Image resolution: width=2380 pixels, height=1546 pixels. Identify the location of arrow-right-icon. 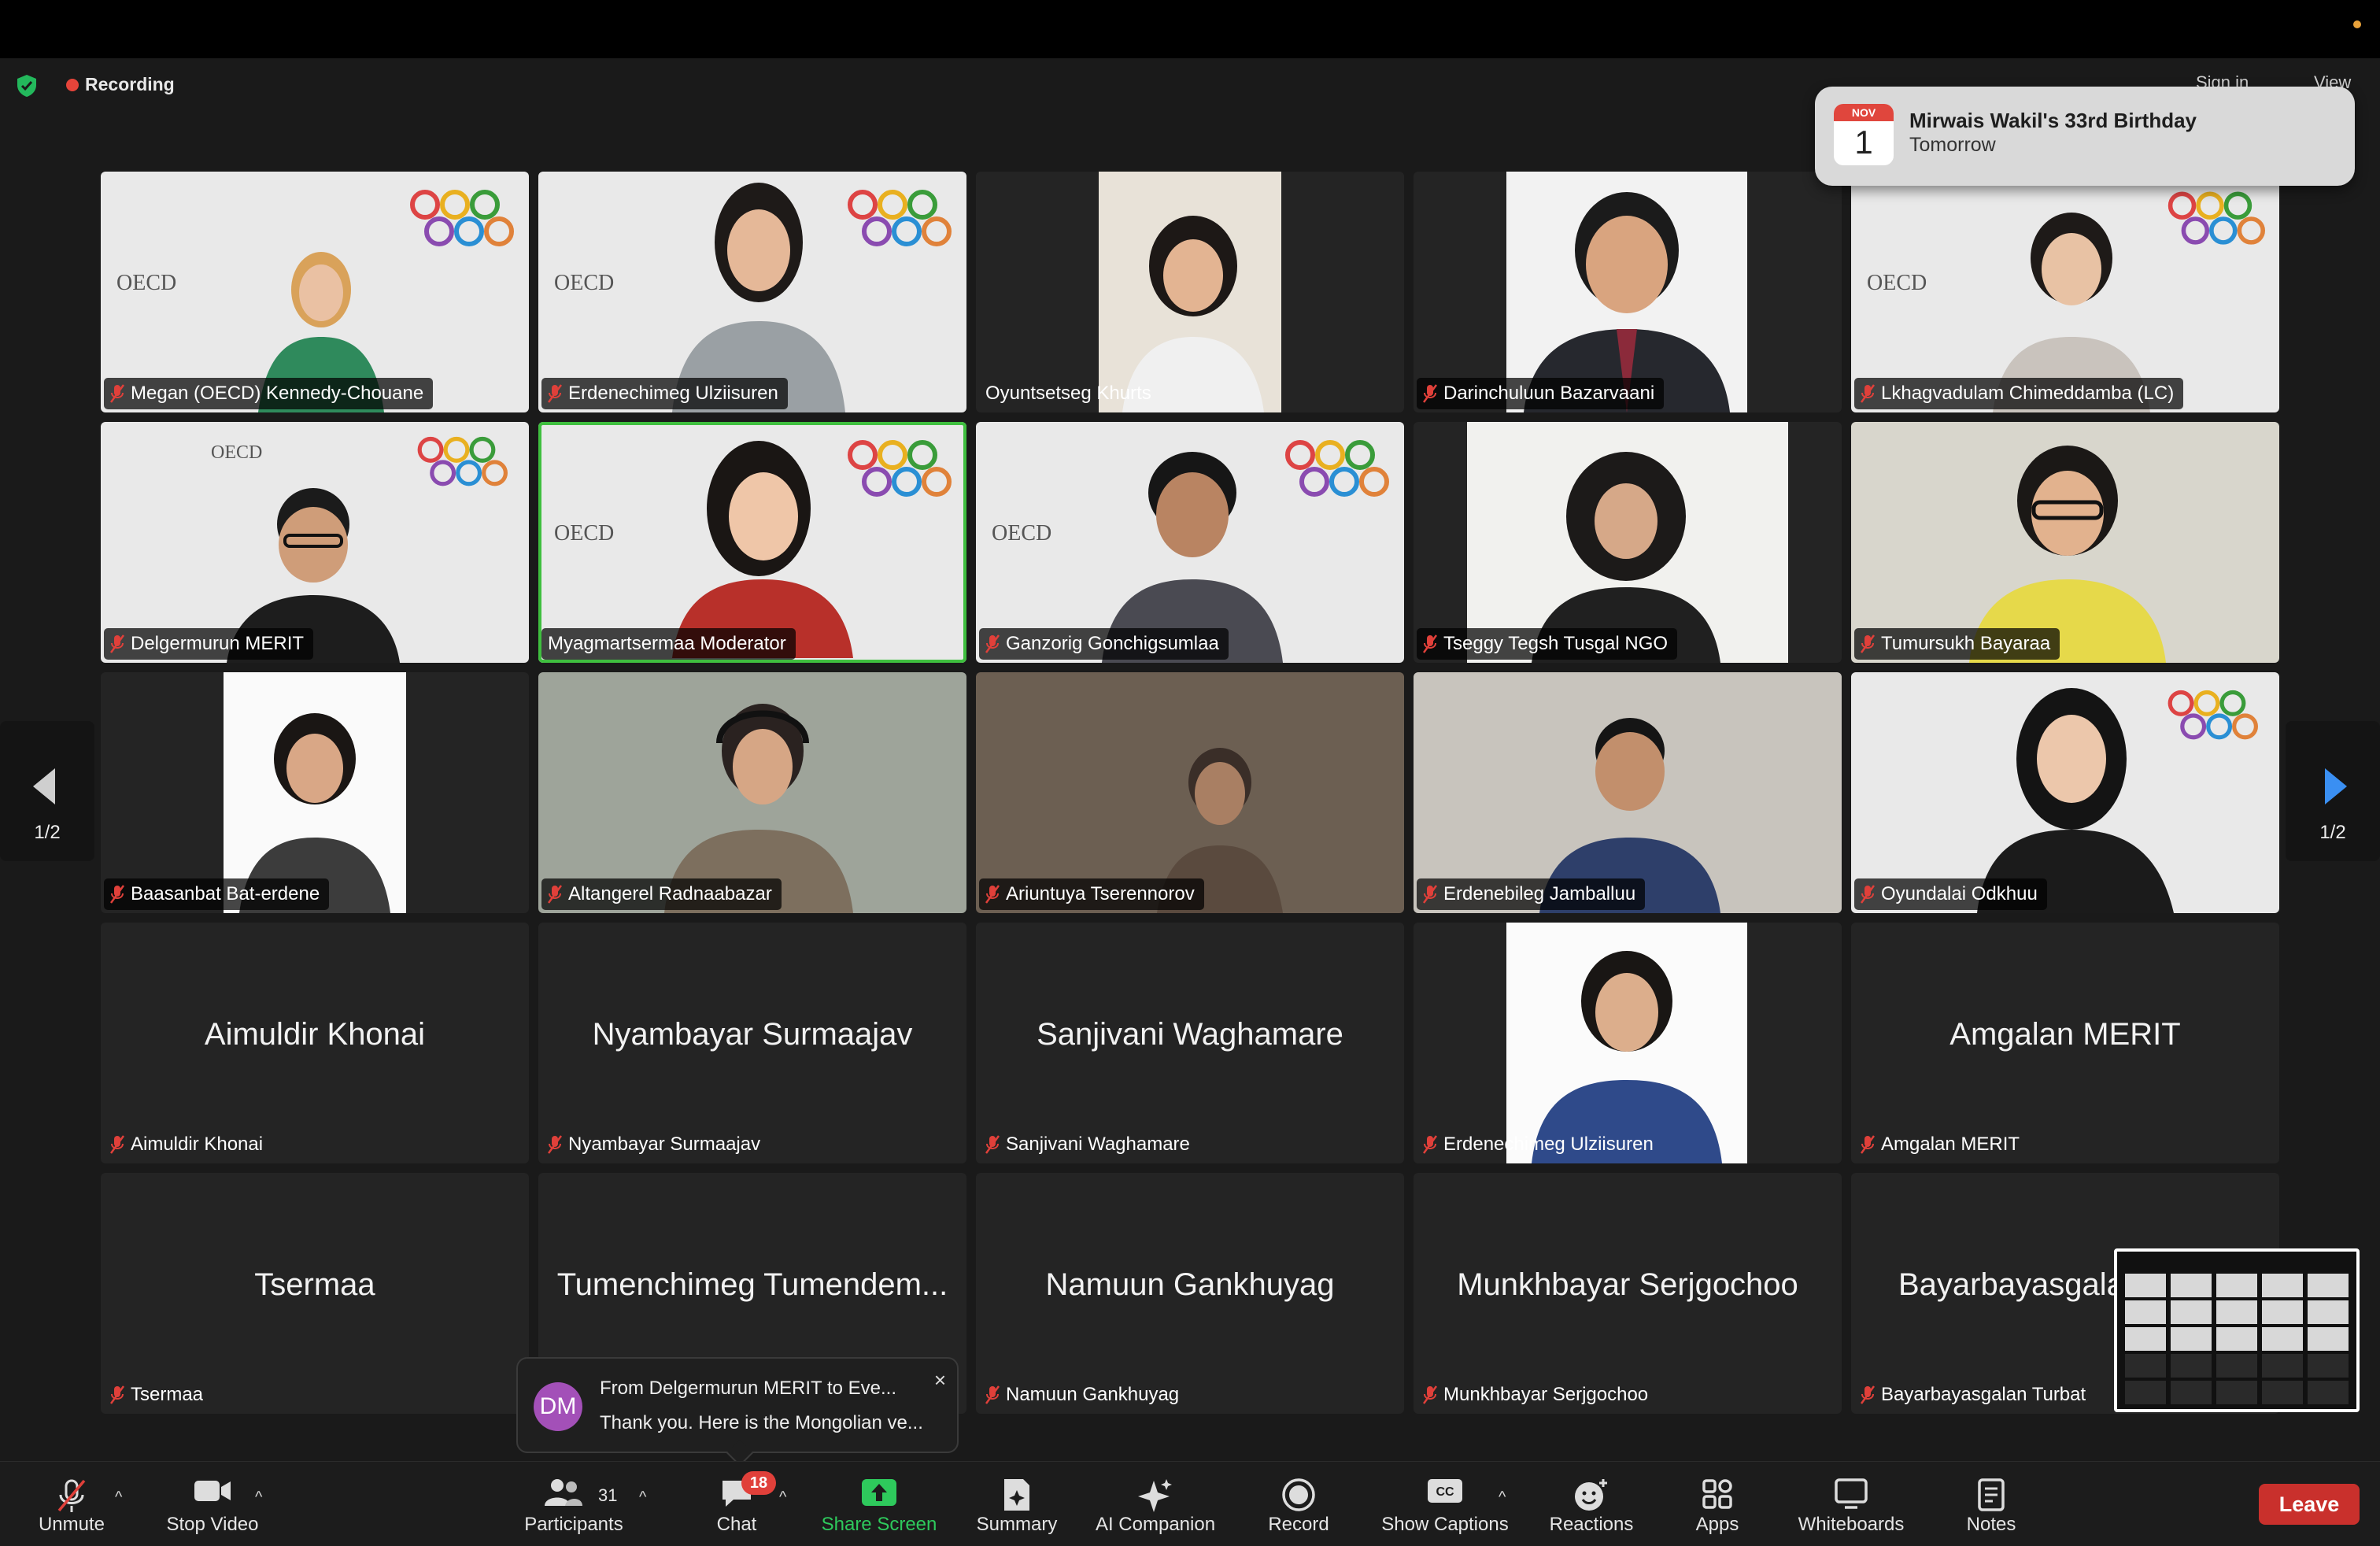
(2336, 786).